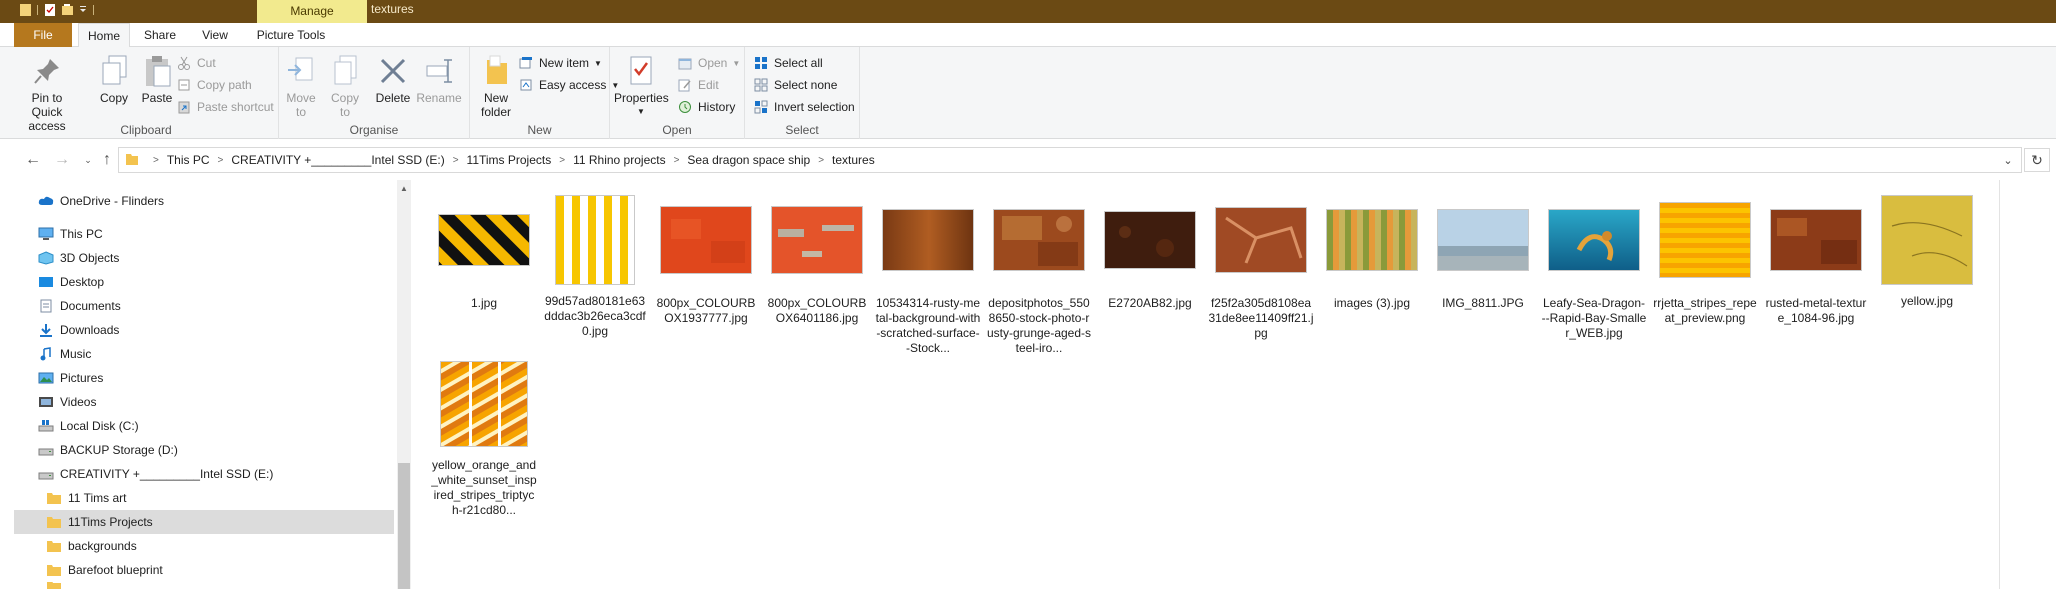 The height and width of the screenshot is (589, 2056). What do you see at coordinates (204, 585) in the screenshot?
I see `tree-item-partial` at bounding box center [204, 585].